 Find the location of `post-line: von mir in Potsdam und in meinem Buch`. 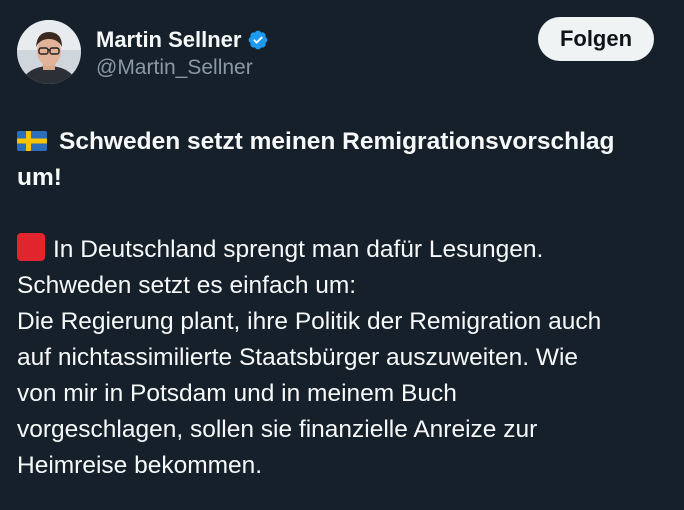

post-line: von mir in Potsdam und in meinem Buch is located at coordinates (237, 393).